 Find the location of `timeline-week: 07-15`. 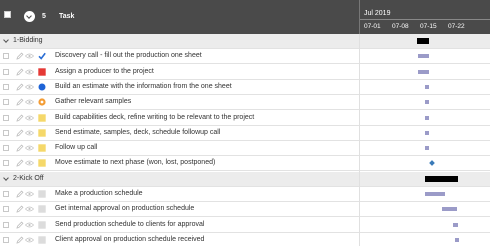

timeline-week: 07-15 is located at coordinates (428, 26).